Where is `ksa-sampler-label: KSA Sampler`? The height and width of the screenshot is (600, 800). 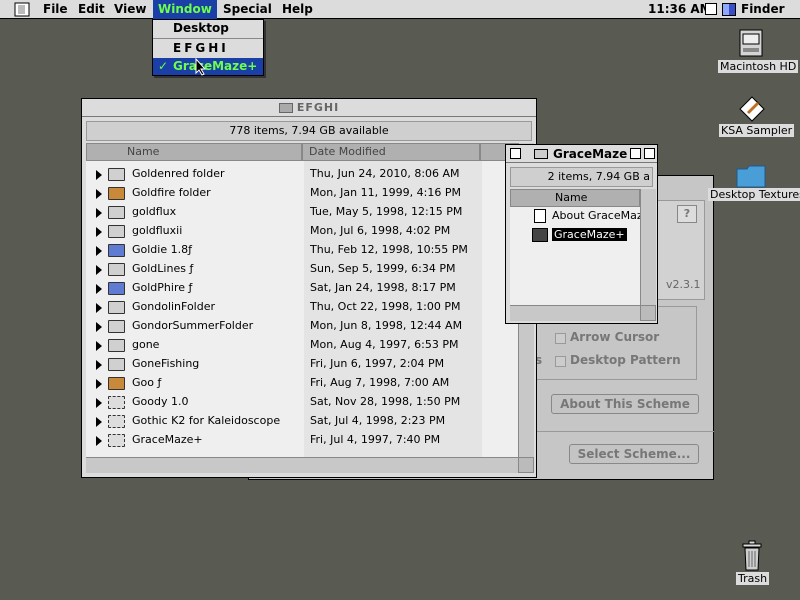
ksa-sampler-label: KSA Sampler is located at coordinates (757, 130).